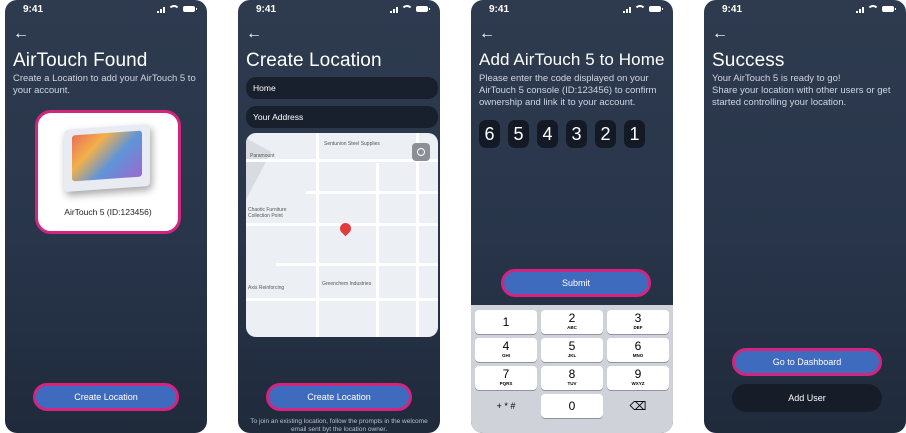 This screenshot has height=433, width=906. I want to click on key-9: 9 WXYZ, so click(638, 378).